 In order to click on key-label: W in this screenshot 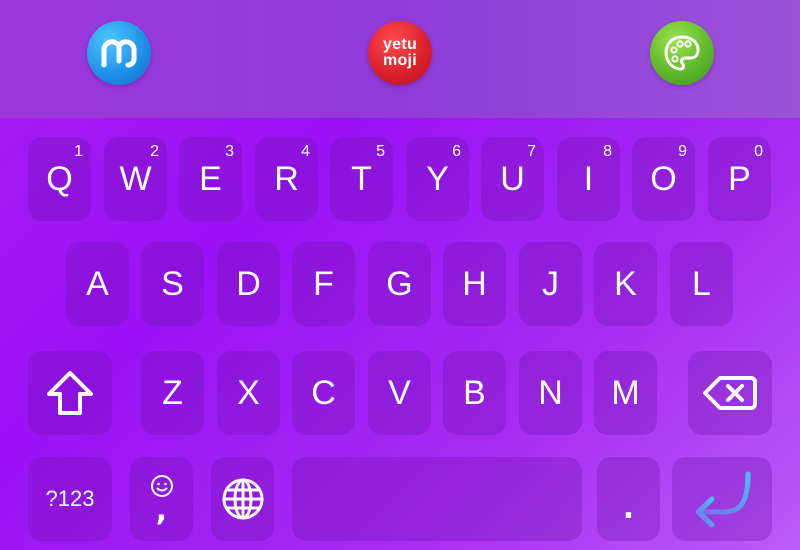, I will do `click(135, 178)`.